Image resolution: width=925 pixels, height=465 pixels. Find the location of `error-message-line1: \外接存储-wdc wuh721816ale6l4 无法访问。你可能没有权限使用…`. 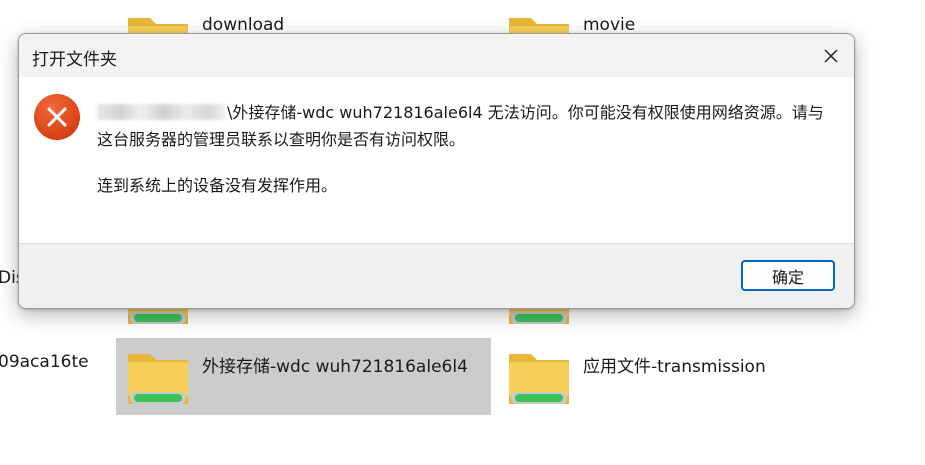

error-message-line1: \外接存储-wdc wuh721816ale6l4 无法访问。你可能没有权限使用… is located at coordinates (467, 126).